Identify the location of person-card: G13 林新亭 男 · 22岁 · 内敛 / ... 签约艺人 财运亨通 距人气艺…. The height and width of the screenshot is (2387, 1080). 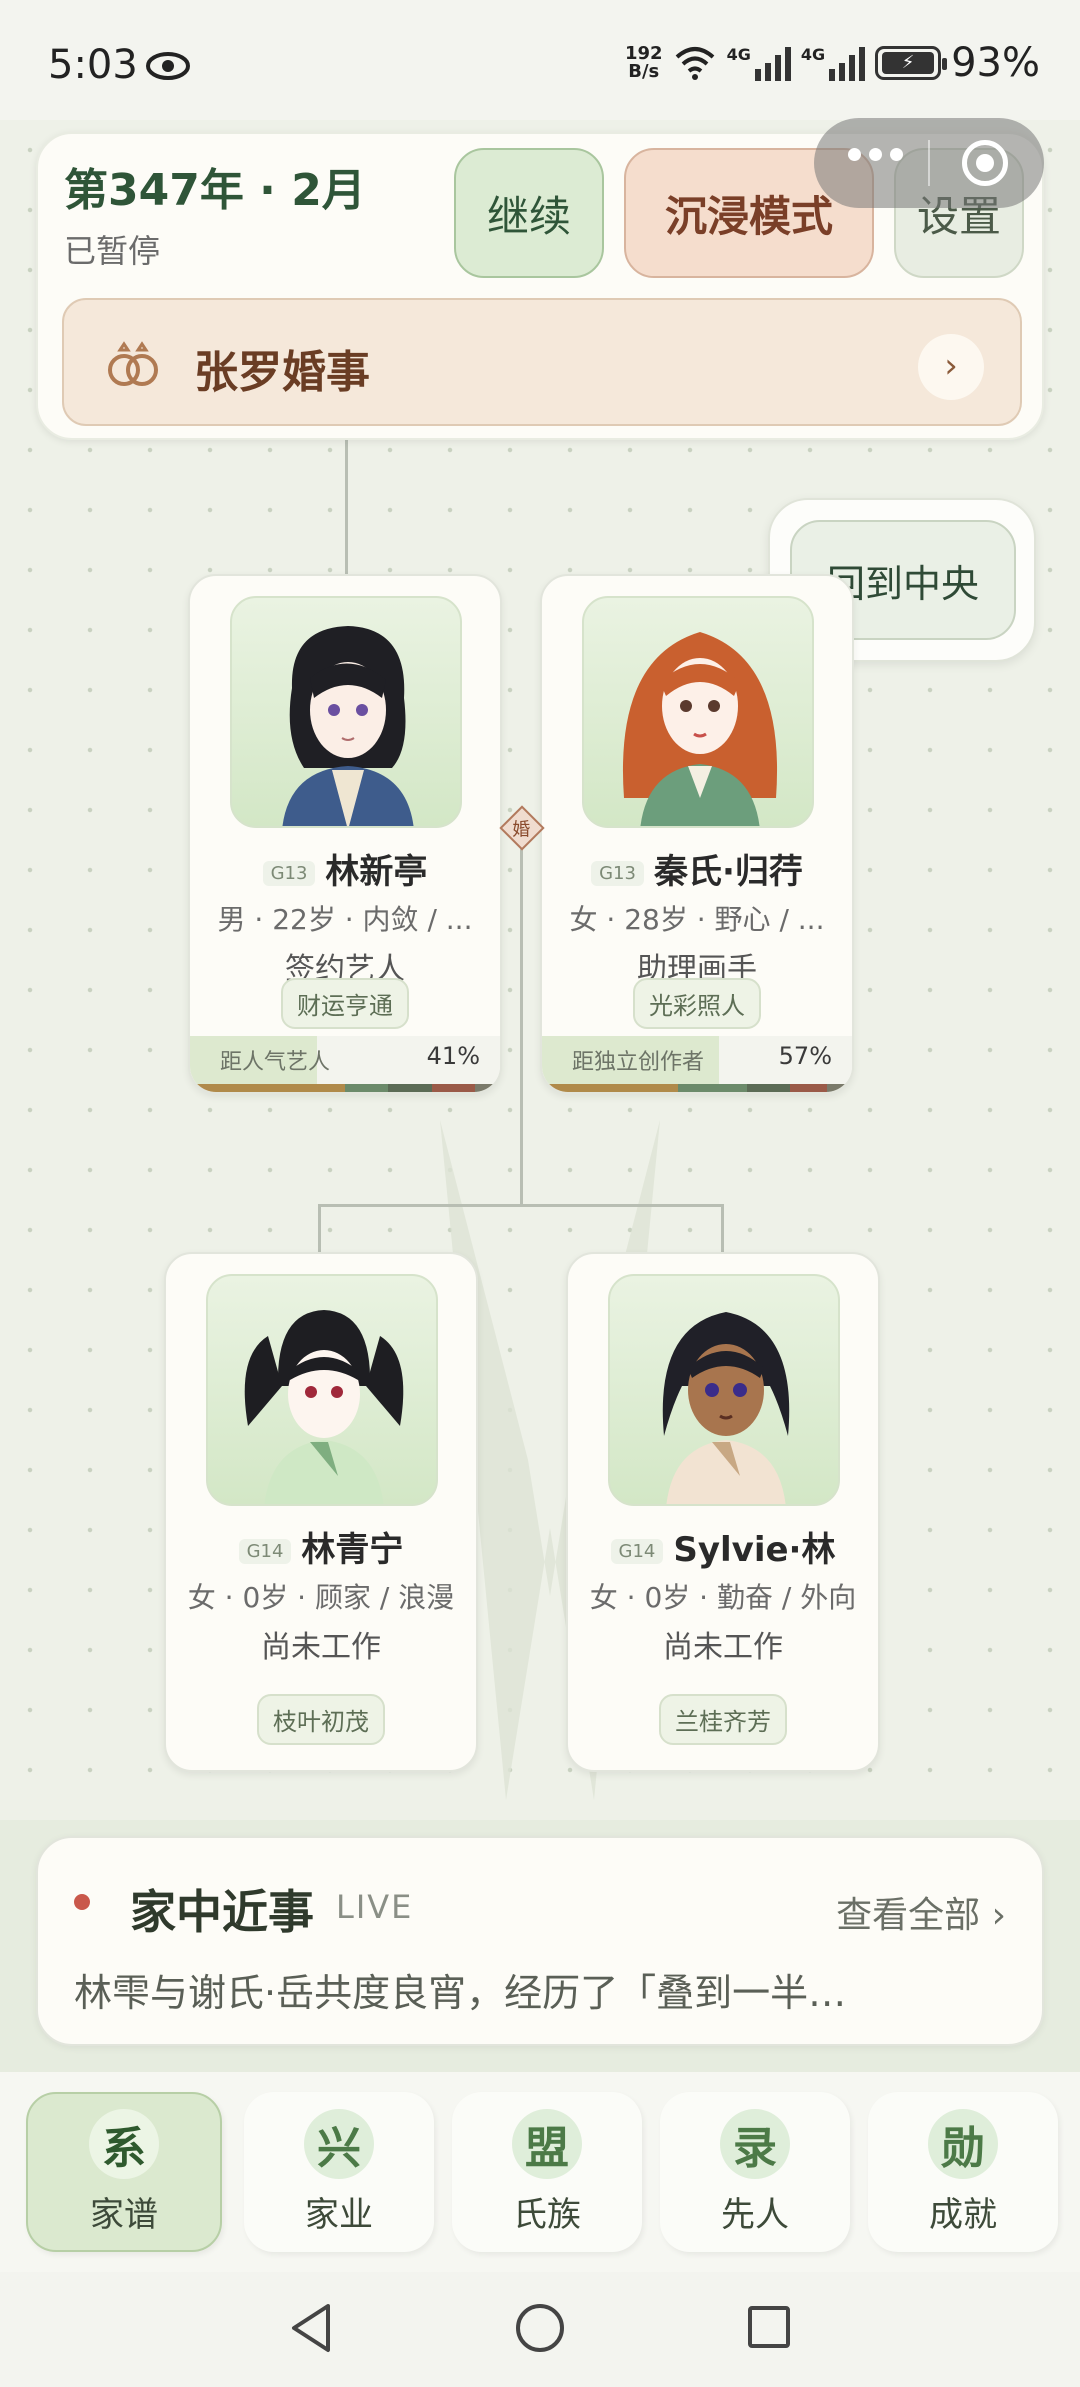
(345, 834).